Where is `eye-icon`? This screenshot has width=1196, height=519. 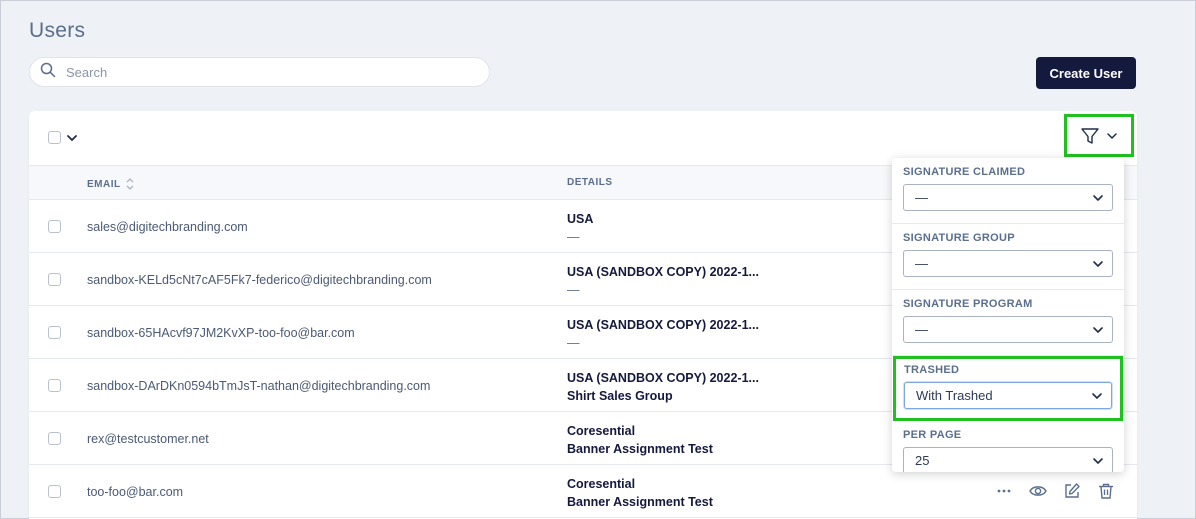
eye-icon is located at coordinates (1038, 491).